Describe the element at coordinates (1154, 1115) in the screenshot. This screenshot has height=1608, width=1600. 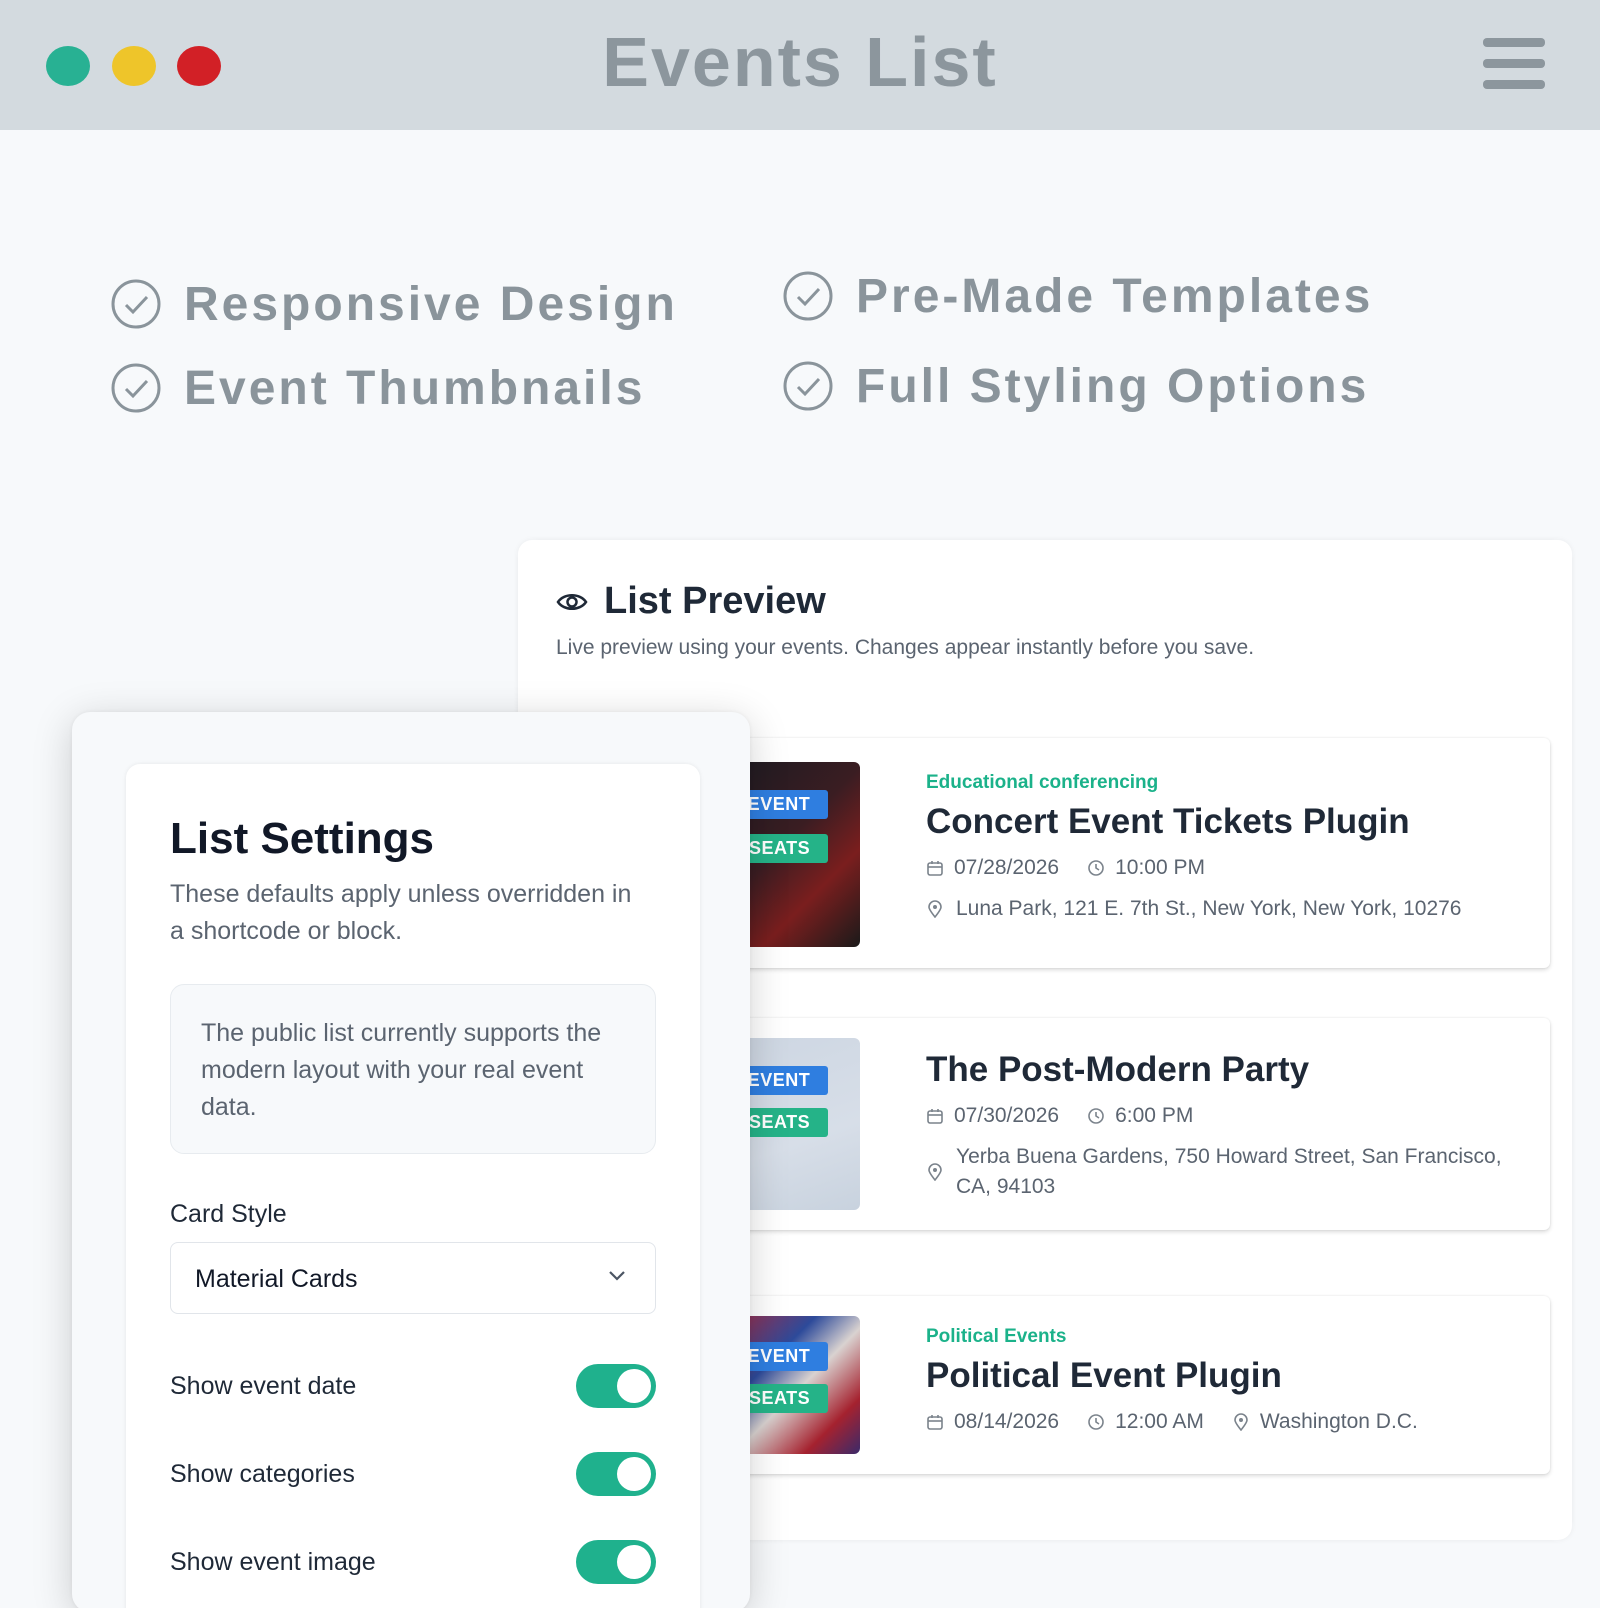
I see `event-time: 6:00 PM` at that location.